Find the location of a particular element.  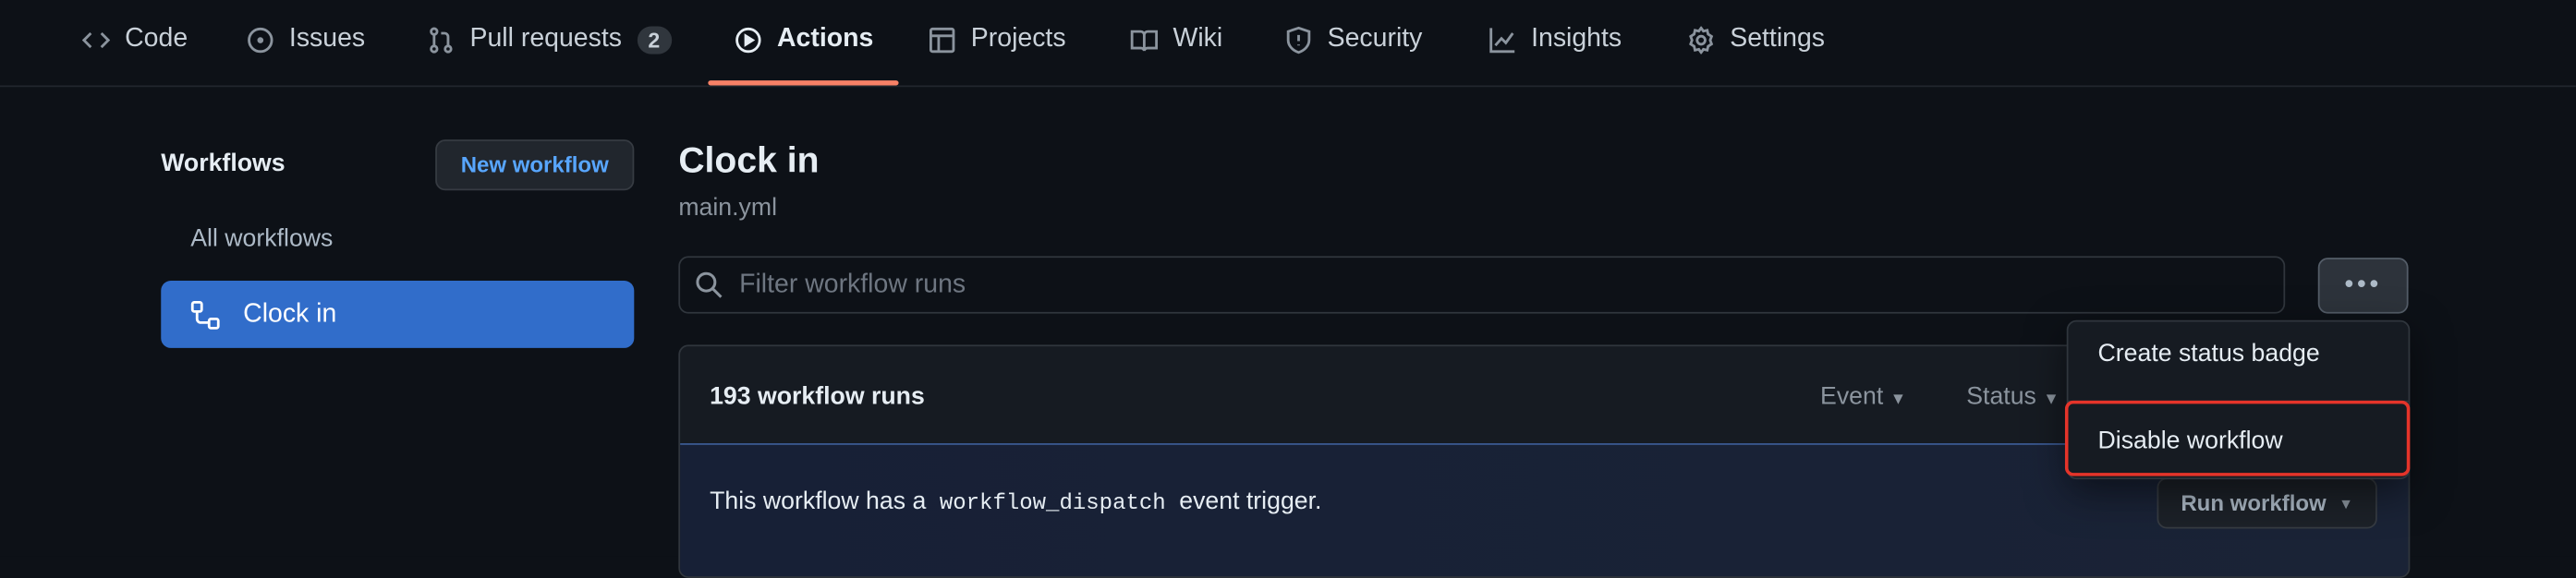

tab-label: Settings is located at coordinates (1778, 38).